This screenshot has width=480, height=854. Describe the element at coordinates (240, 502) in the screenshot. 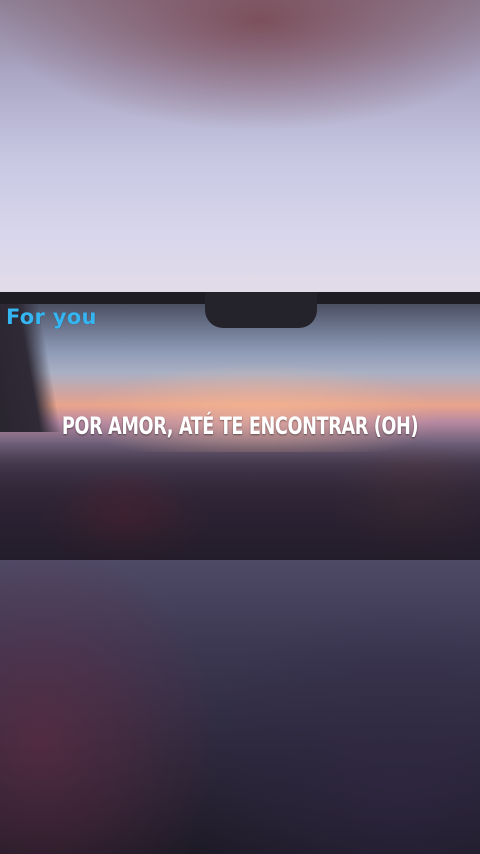

I see `car-dashboard` at that location.